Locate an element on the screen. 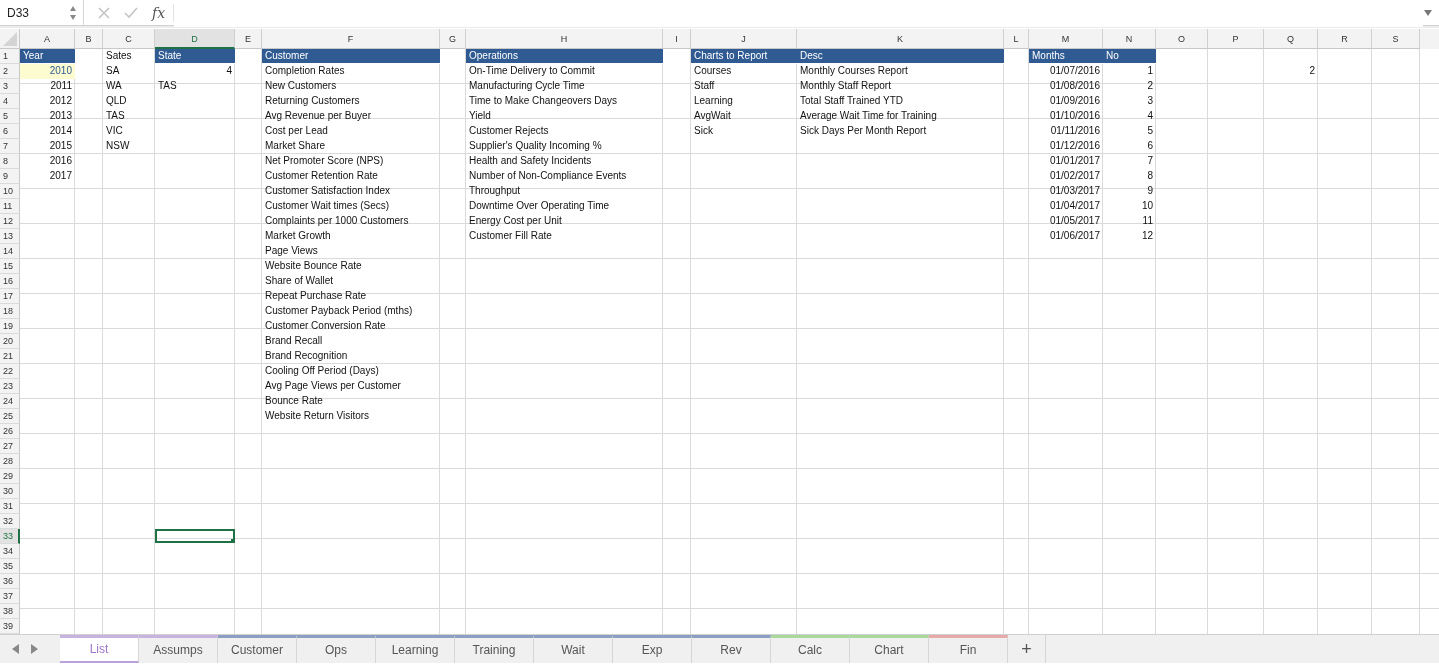  column-header: C is located at coordinates (129, 39).